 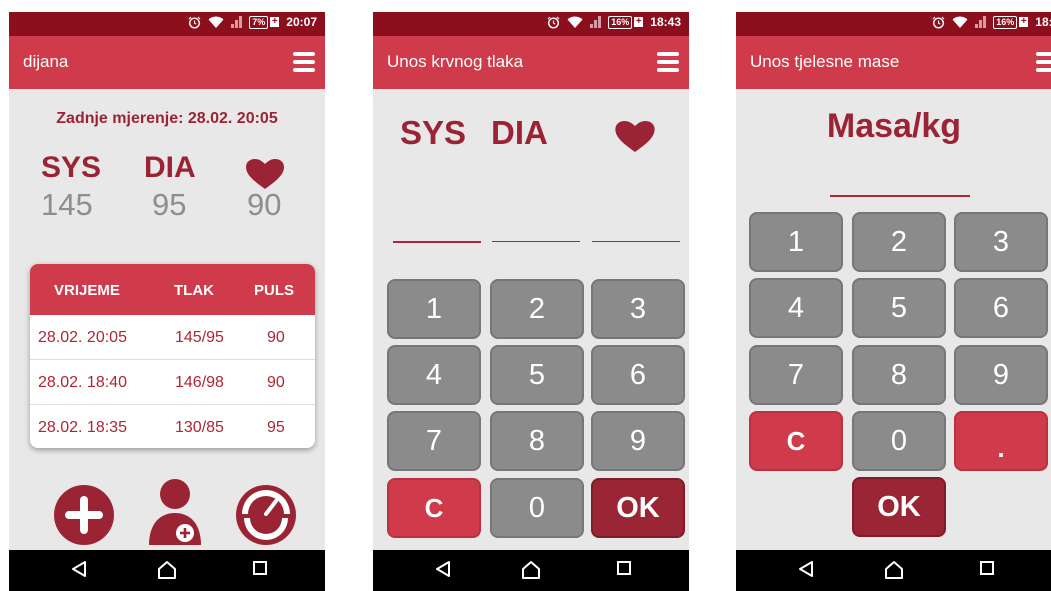 What do you see at coordinates (264, 22) in the screenshot?
I see `battery-indicator: 7% +` at bounding box center [264, 22].